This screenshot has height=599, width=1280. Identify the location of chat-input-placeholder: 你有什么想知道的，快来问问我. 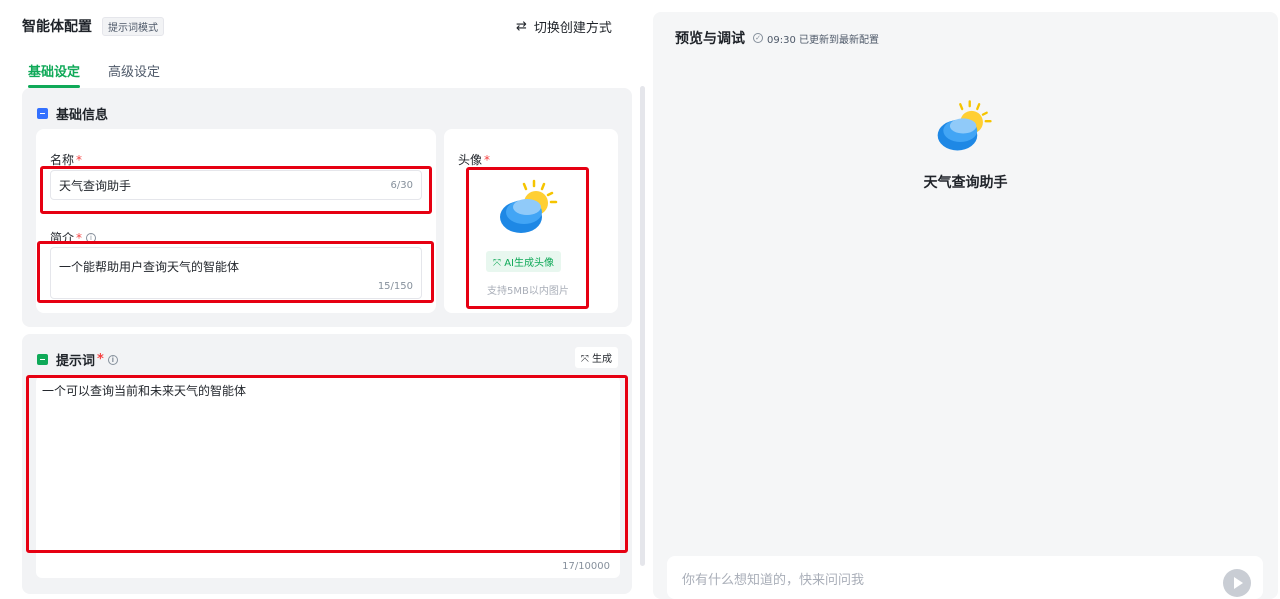
(773, 580).